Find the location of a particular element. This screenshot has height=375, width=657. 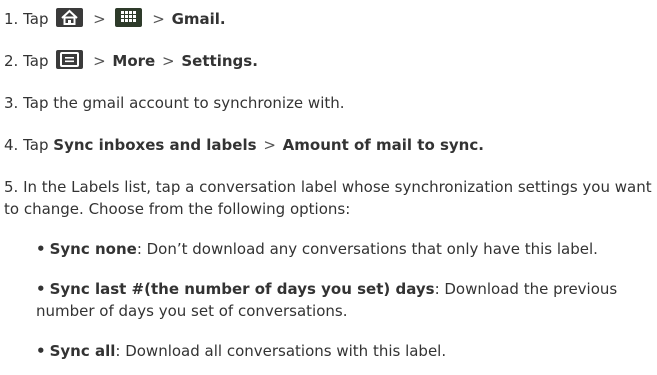

option-amount-of-mail: Amount of mail to sync is located at coordinates (380, 145).